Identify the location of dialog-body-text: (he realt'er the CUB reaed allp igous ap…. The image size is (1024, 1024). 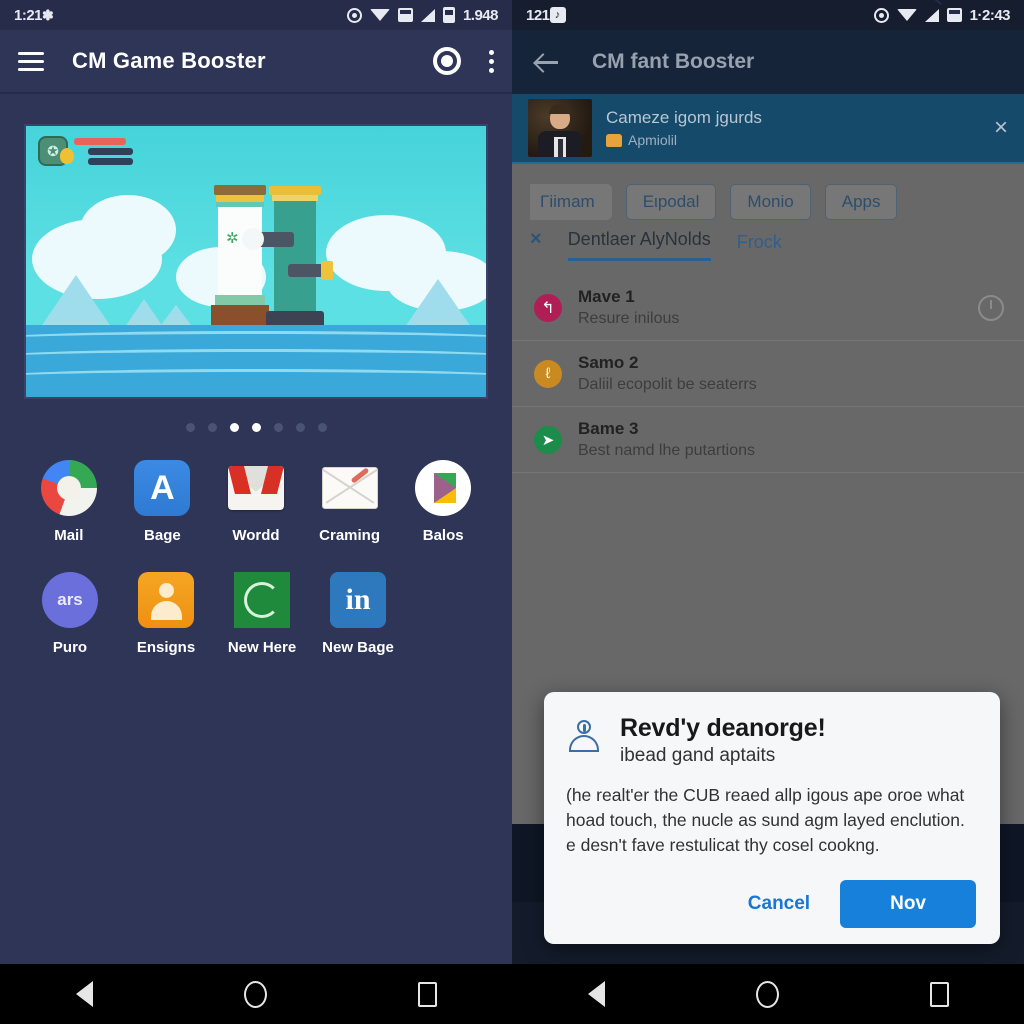
(765, 820).